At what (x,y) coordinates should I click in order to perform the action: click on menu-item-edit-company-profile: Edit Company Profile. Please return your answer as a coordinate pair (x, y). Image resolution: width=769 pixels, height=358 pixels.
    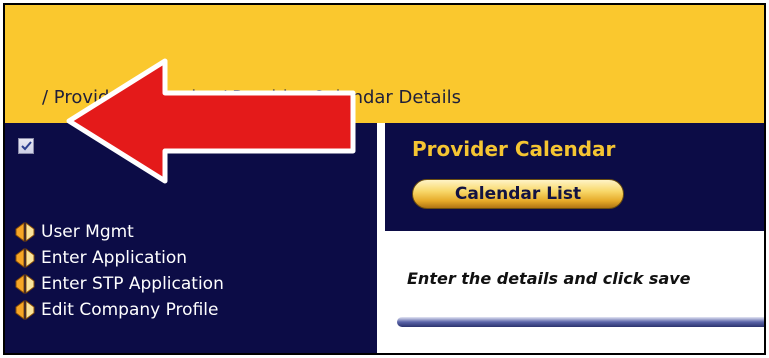
    Looking at the image, I should click on (118, 310).